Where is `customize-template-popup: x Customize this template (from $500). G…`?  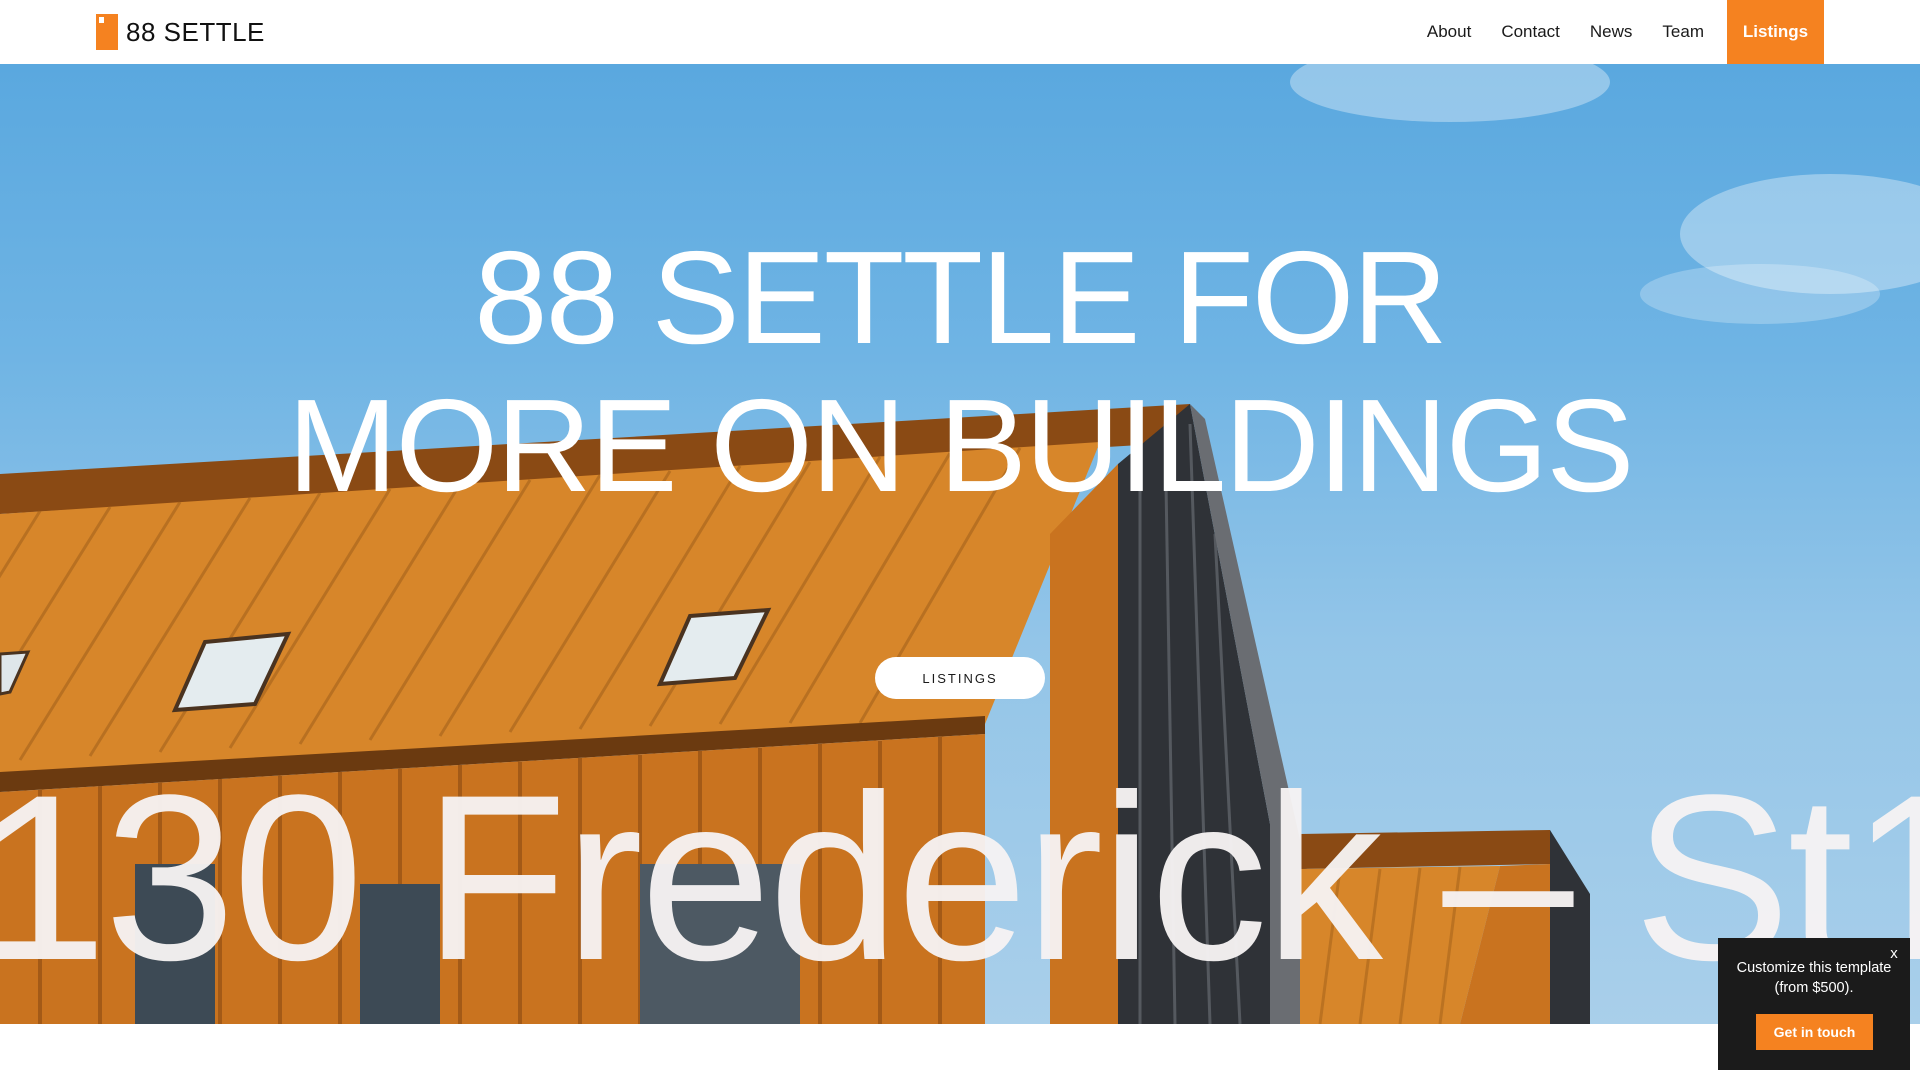
customize-template-popup: x Customize this template (from $500). G… is located at coordinates (1814, 1004).